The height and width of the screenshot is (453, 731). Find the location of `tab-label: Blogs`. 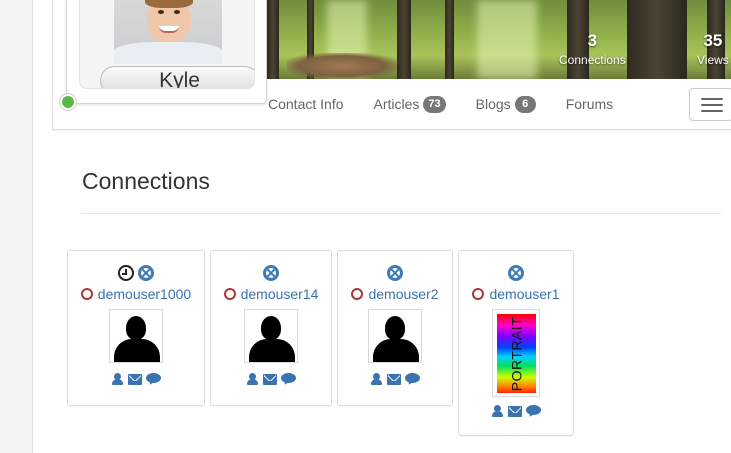

tab-label: Blogs is located at coordinates (493, 104).